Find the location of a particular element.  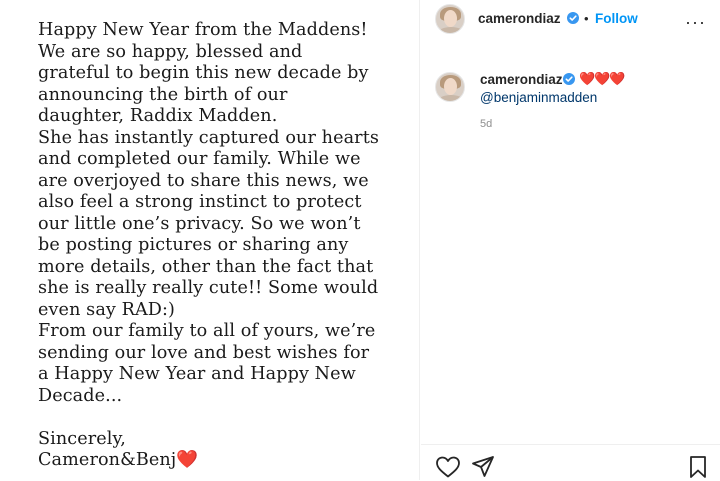

letter-signature-row: Cameron&Benj❤️ is located at coordinates (225, 461).